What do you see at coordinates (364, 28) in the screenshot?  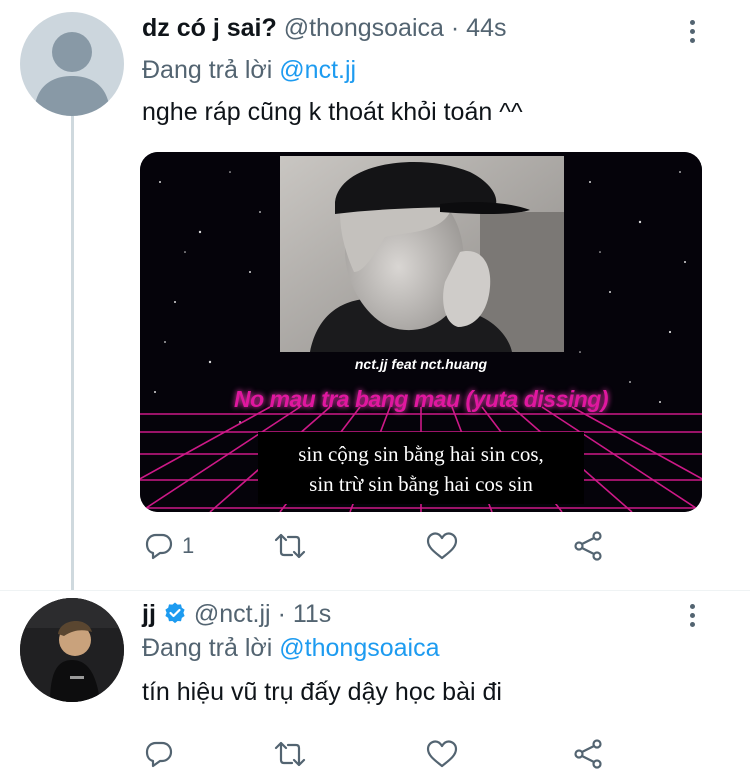 I see `handle: @thongsoaica` at bounding box center [364, 28].